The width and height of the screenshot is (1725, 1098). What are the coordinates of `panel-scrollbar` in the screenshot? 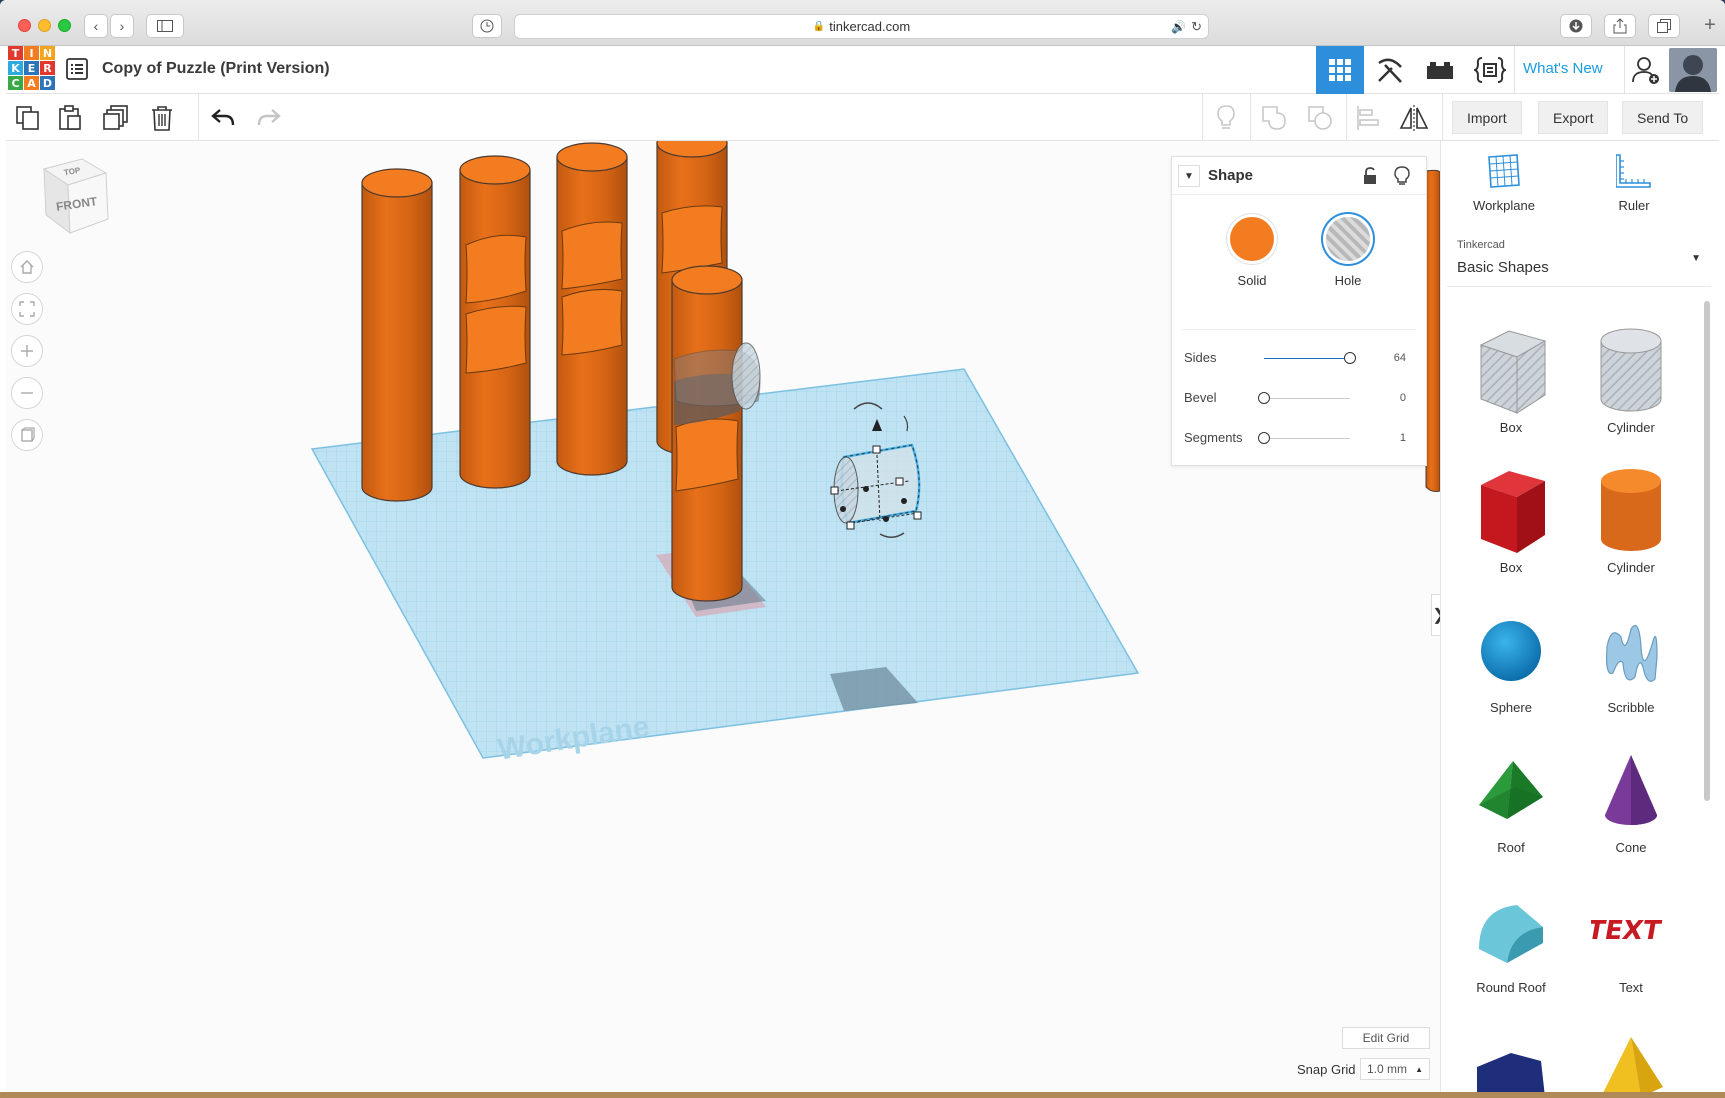 It's located at (1707, 551).